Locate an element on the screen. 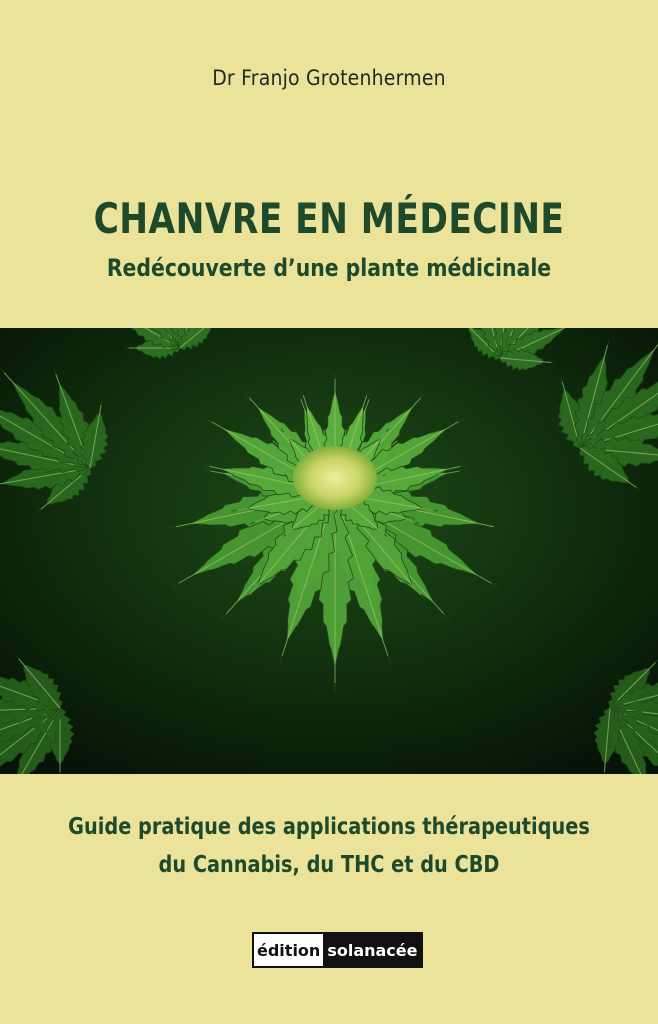 The image size is (658, 1024). book-title: CHANVRE EN MÉDECINE is located at coordinates (329, 218).